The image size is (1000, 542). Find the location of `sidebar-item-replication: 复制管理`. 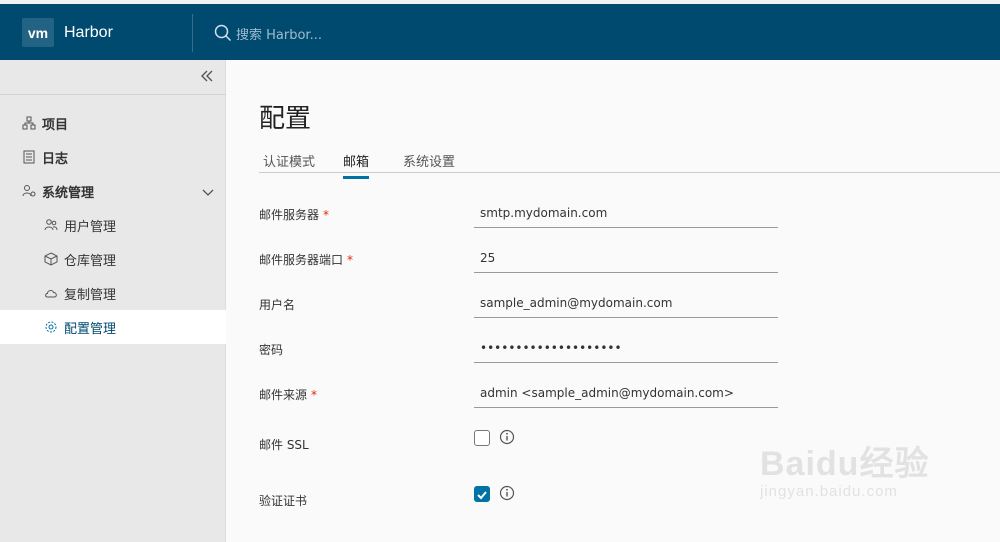

sidebar-item-replication: 复制管理 is located at coordinates (113, 293).